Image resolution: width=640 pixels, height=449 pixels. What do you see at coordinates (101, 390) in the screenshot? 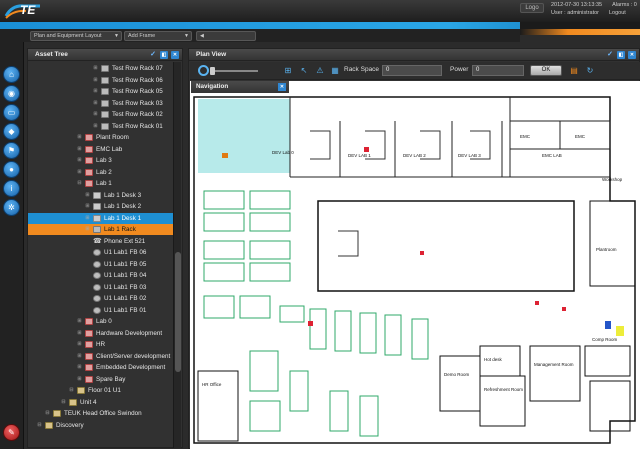
I see `tree-item: ⊟ Floor 01 U1` at bounding box center [101, 390].